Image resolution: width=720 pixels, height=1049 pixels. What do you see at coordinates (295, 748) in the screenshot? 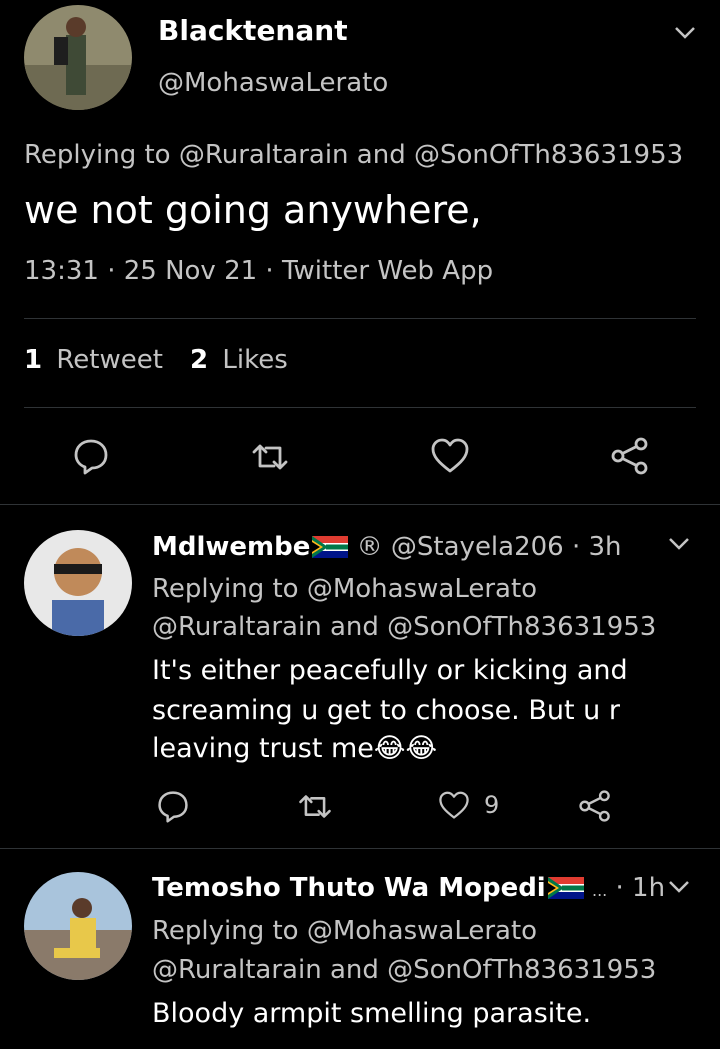
I see `reply-text: leaving trust me😂😂` at bounding box center [295, 748].